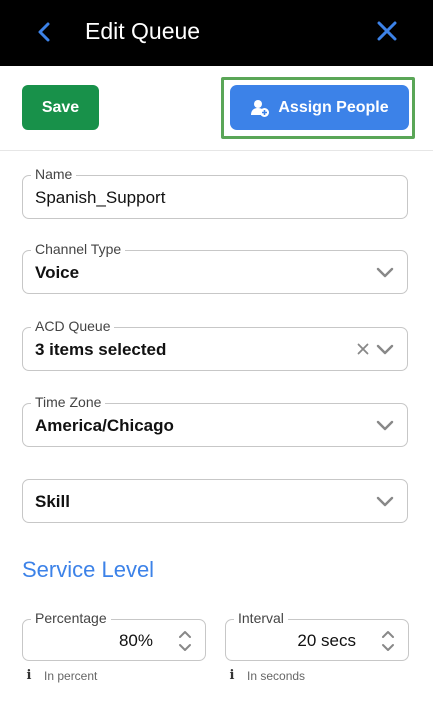 The width and height of the screenshot is (433, 712). What do you see at coordinates (100, 197) in the screenshot?
I see `name-value: Spanish_Support` at bounding box center [100, 197].